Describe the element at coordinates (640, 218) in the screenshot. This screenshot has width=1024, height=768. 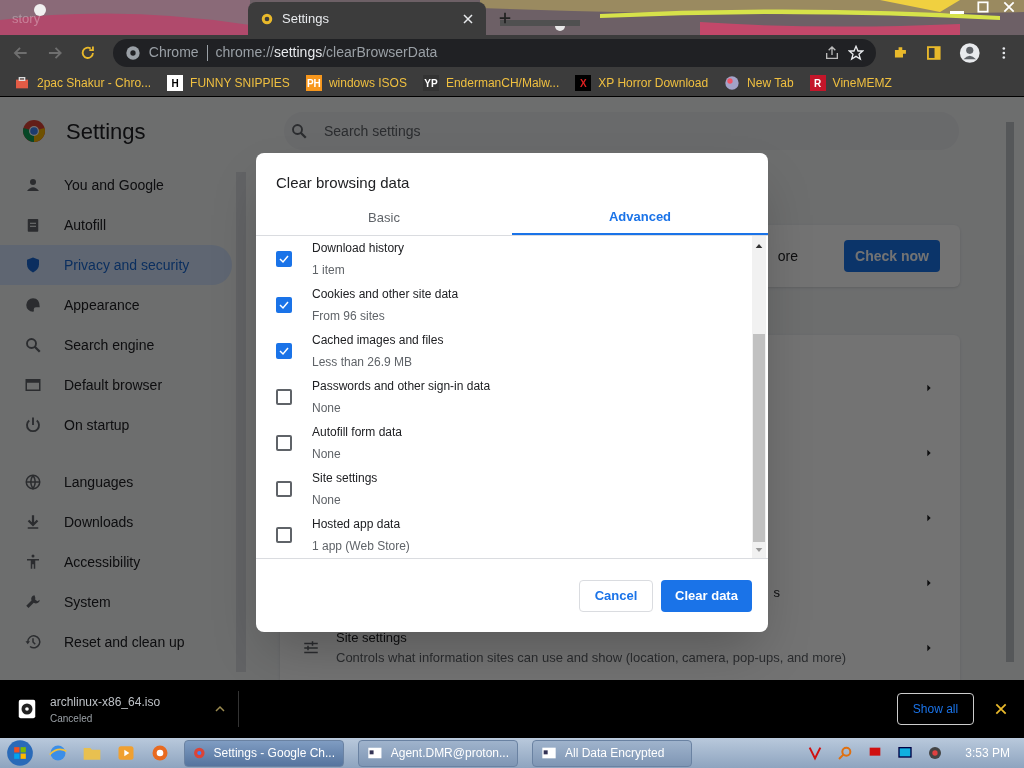
I see `dialog-tab: Advanced` at that location.